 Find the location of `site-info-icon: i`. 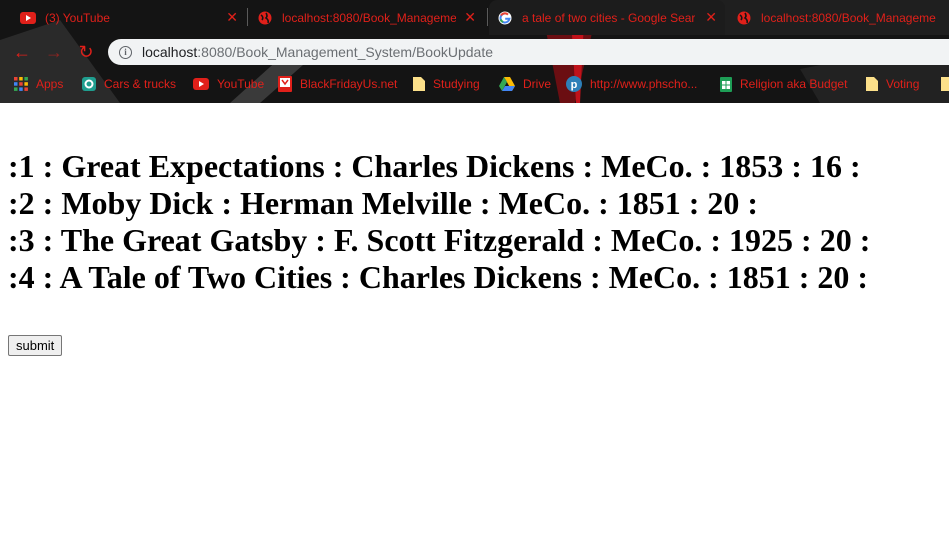

site-info-icon: i is located at coordinates (125, 52).